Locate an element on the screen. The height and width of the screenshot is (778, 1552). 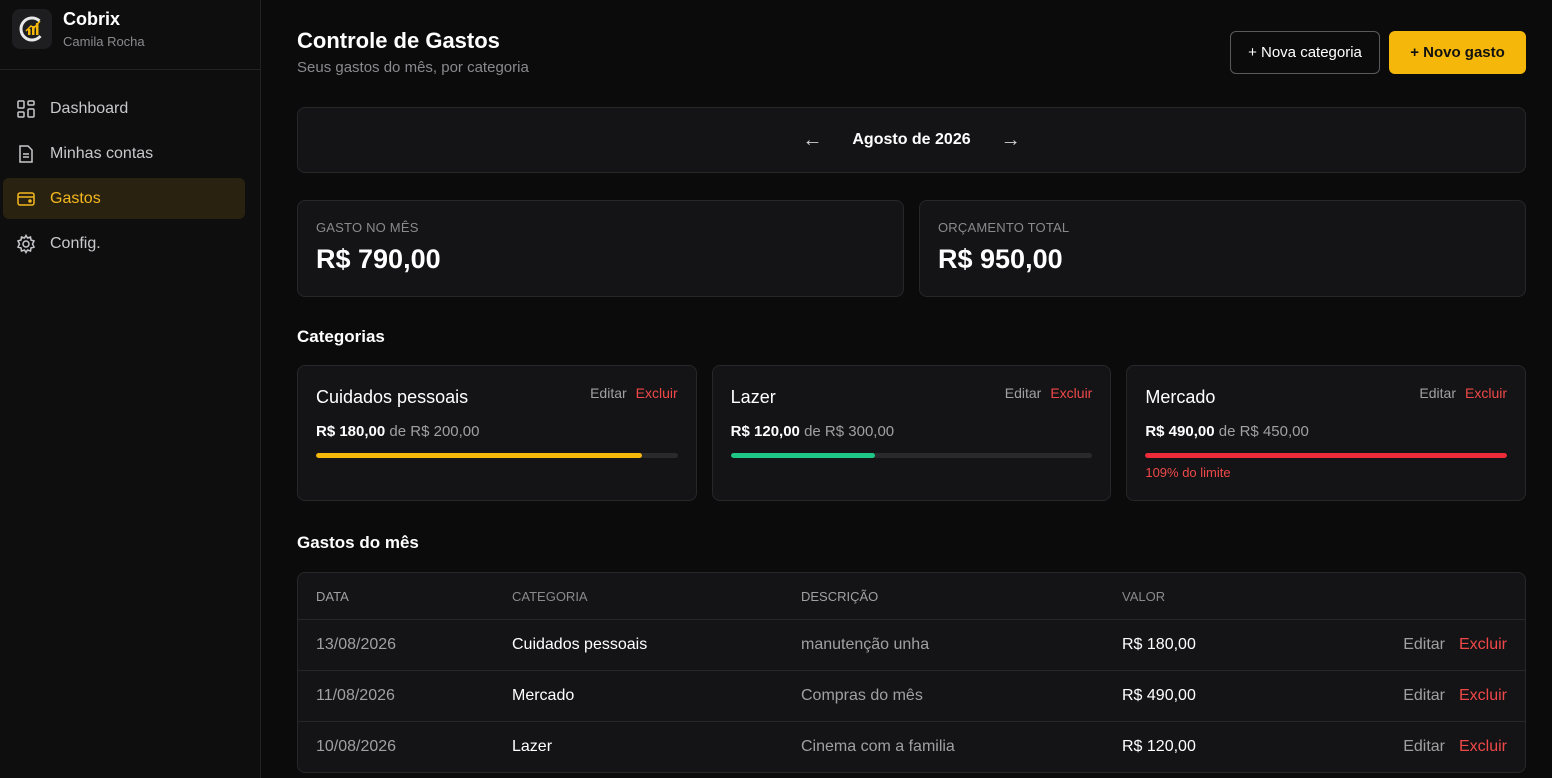
row-description: Cinema com a familia is located at coordinates (878, 746).